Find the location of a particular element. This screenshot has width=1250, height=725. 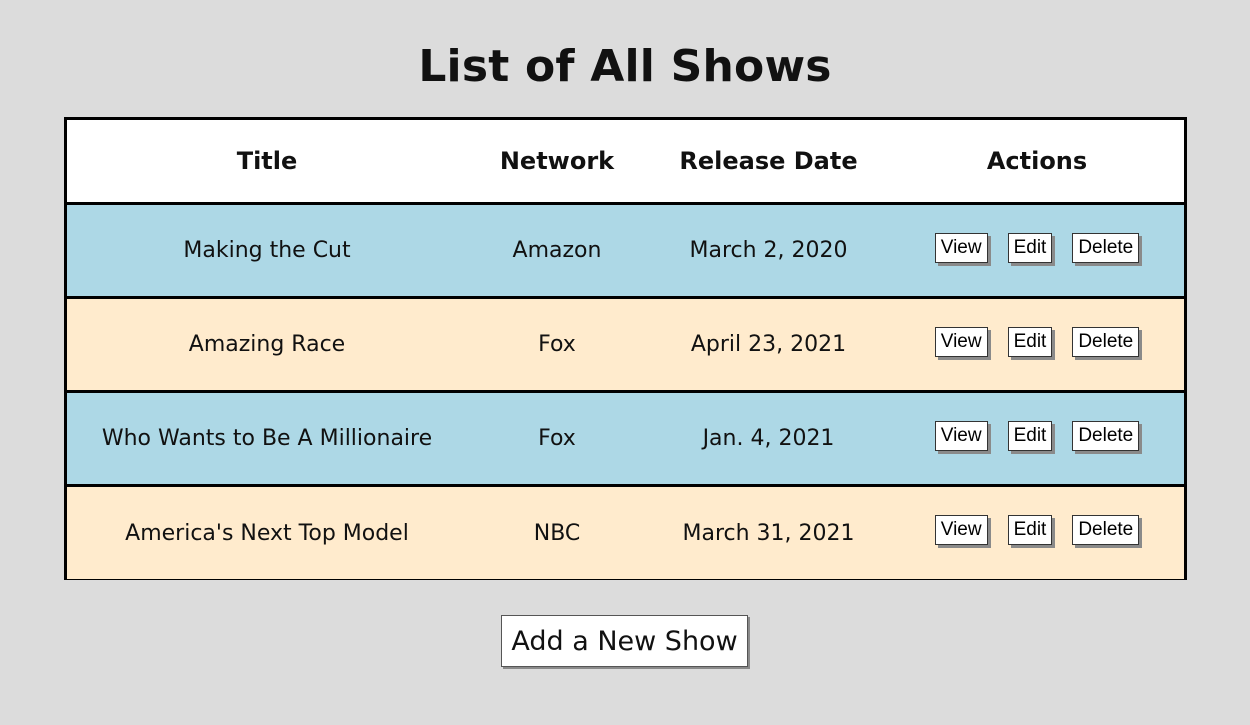

table-header: Title Network Release Date Actions is located at coordinates (625, 162).